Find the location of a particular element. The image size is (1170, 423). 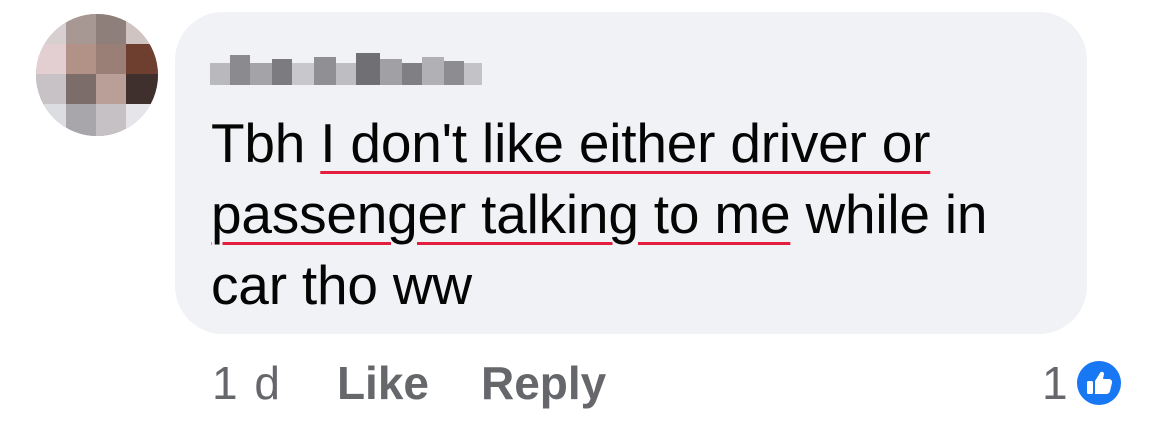

highlighted-text-2: passenger talking to me is located at coordinates (501, 214).